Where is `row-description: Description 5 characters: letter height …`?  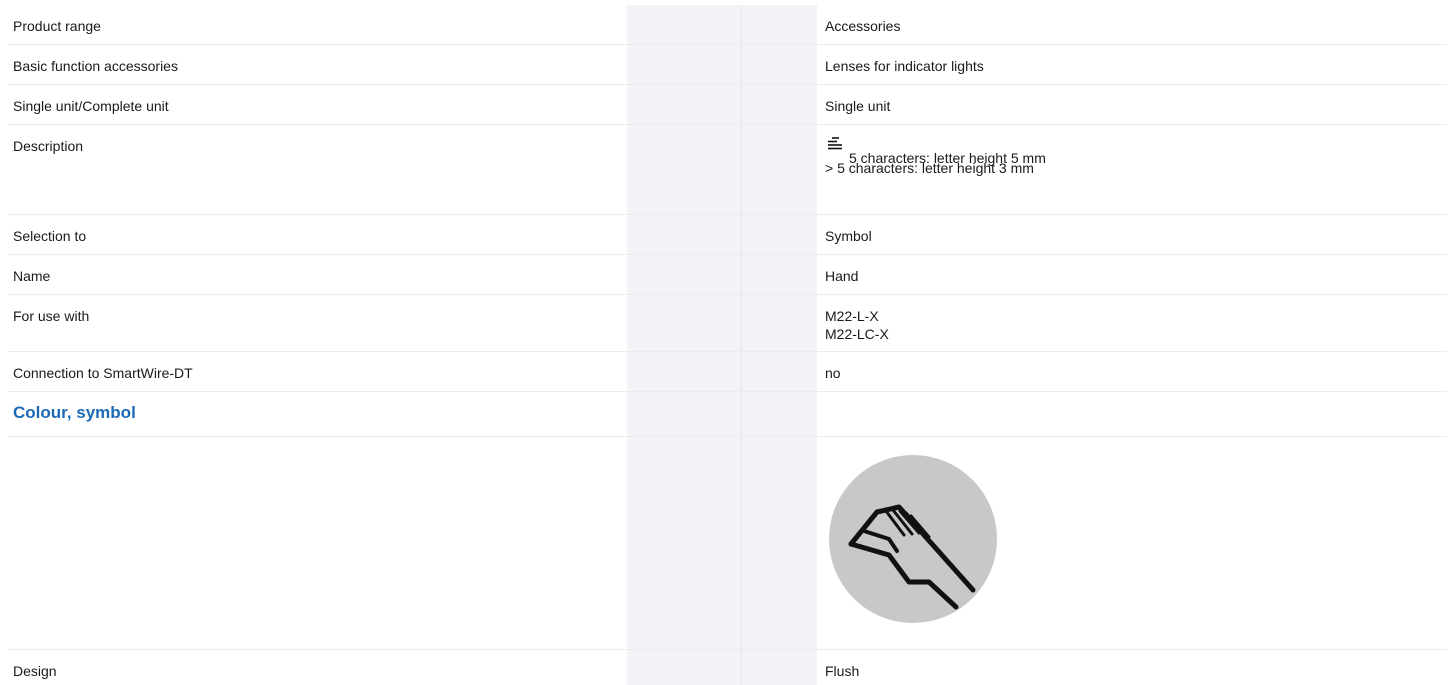 row-description: Description 5 characters: letter height … is located at coordinates (727, 170).